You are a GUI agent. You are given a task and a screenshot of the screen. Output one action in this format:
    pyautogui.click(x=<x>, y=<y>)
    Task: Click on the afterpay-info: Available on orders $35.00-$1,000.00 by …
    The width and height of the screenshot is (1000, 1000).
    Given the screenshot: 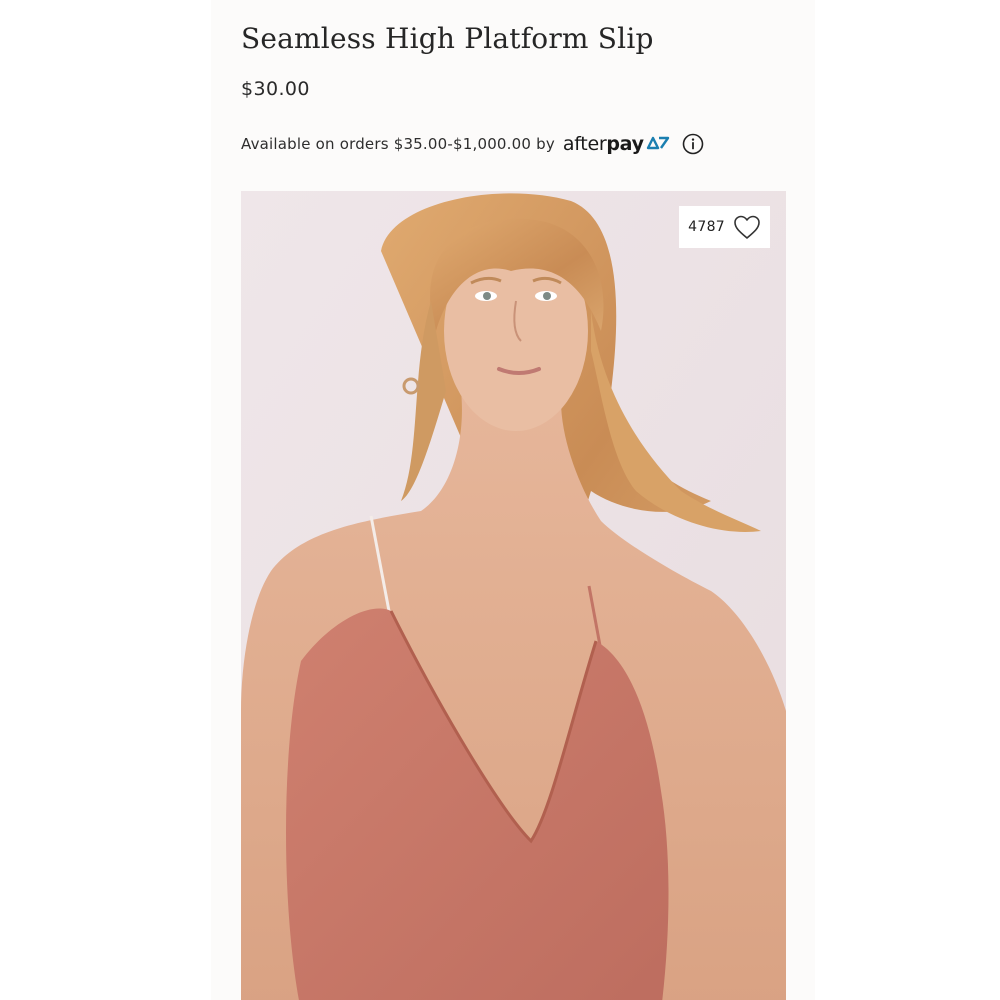 What is the action you would take?
    pyautogui.click(x=472, y=144)
    